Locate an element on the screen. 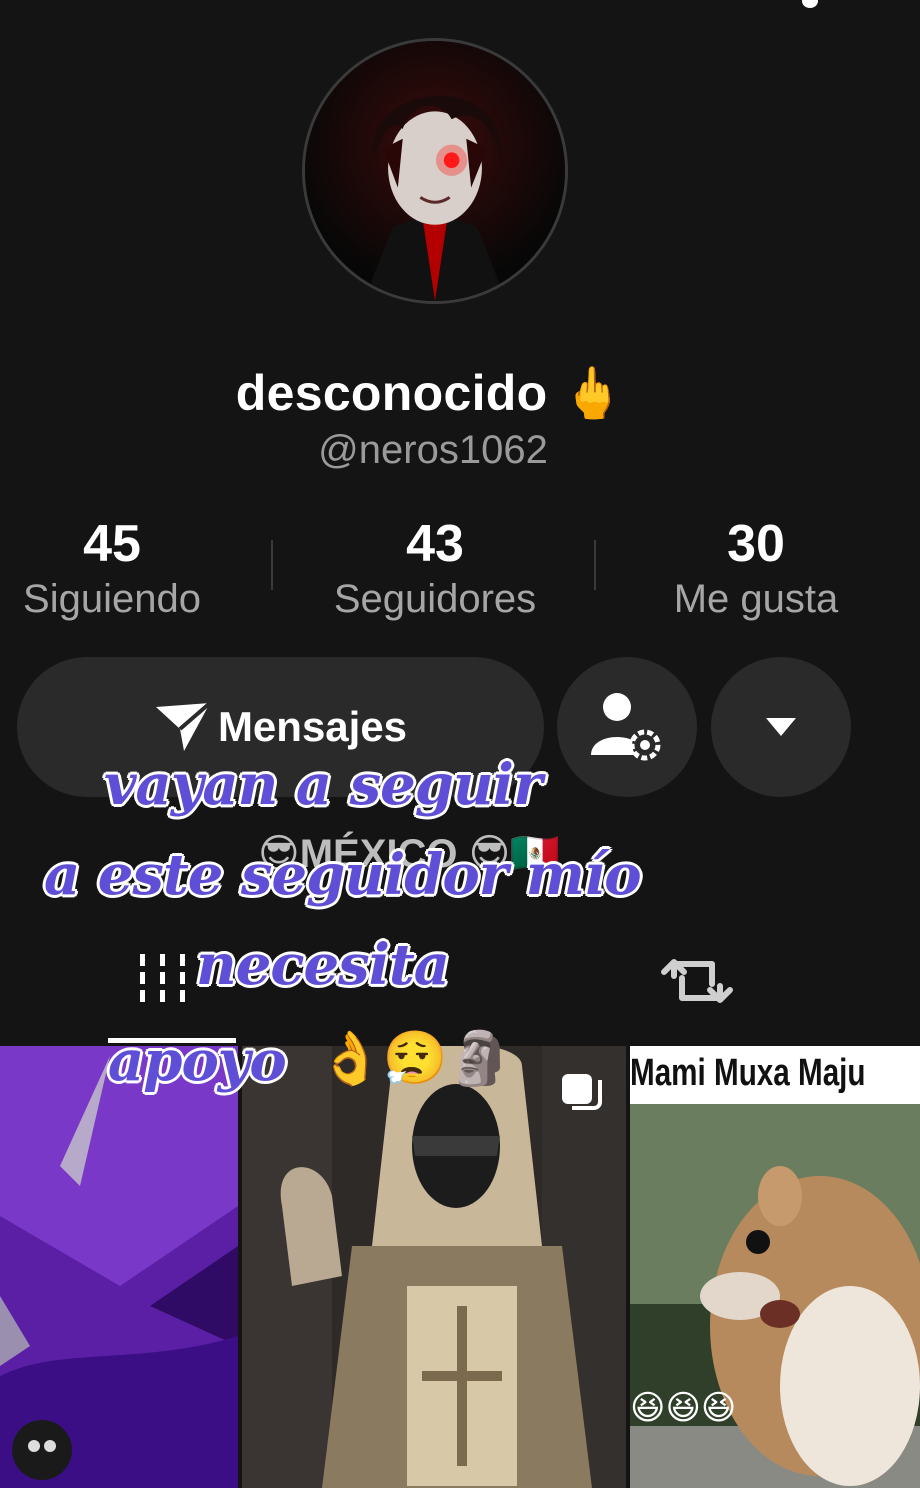 The height and width of the screenshot is (1488, 920). middle-finger-emoji: 🖕 is located at coordinates (593, 393).